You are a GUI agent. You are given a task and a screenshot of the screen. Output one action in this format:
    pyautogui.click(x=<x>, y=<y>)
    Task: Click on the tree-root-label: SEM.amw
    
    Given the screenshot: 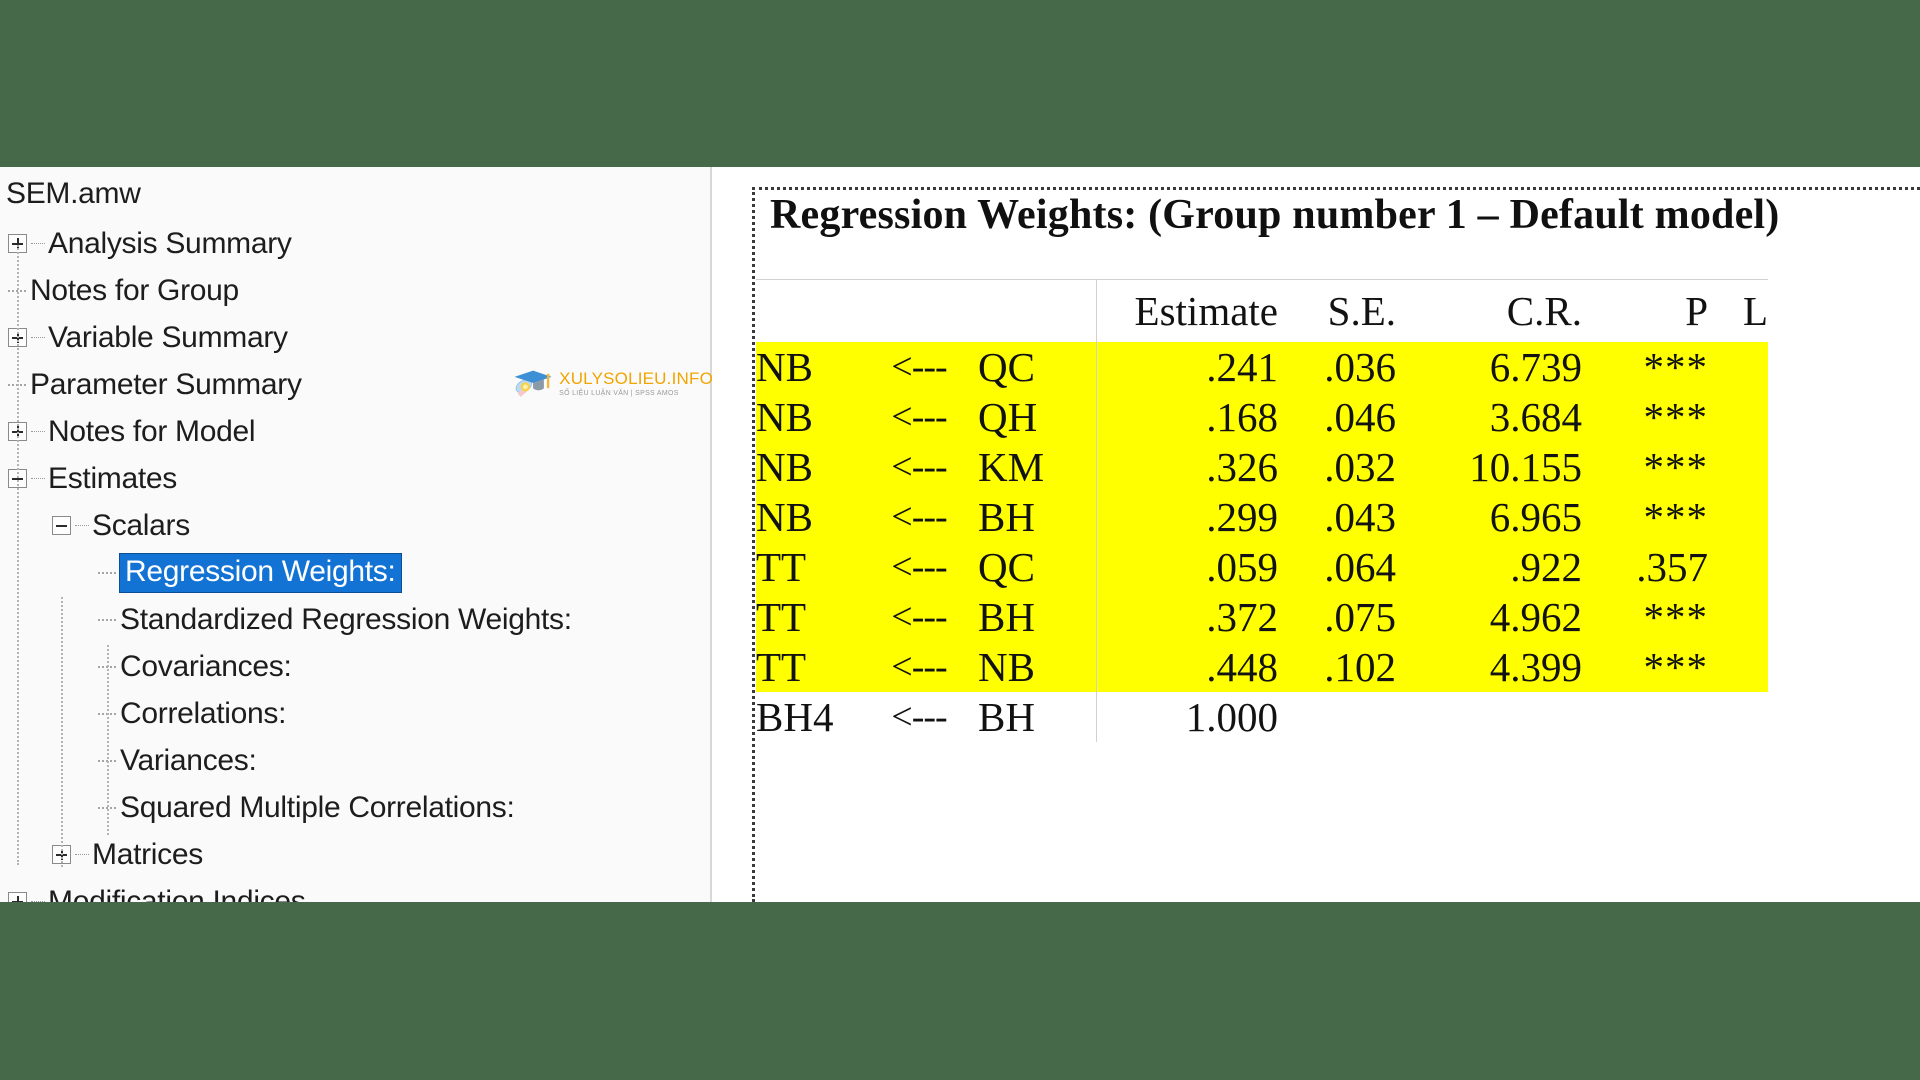 What is the action you would take?
    pyautogui.click(x=73, y=194)
    